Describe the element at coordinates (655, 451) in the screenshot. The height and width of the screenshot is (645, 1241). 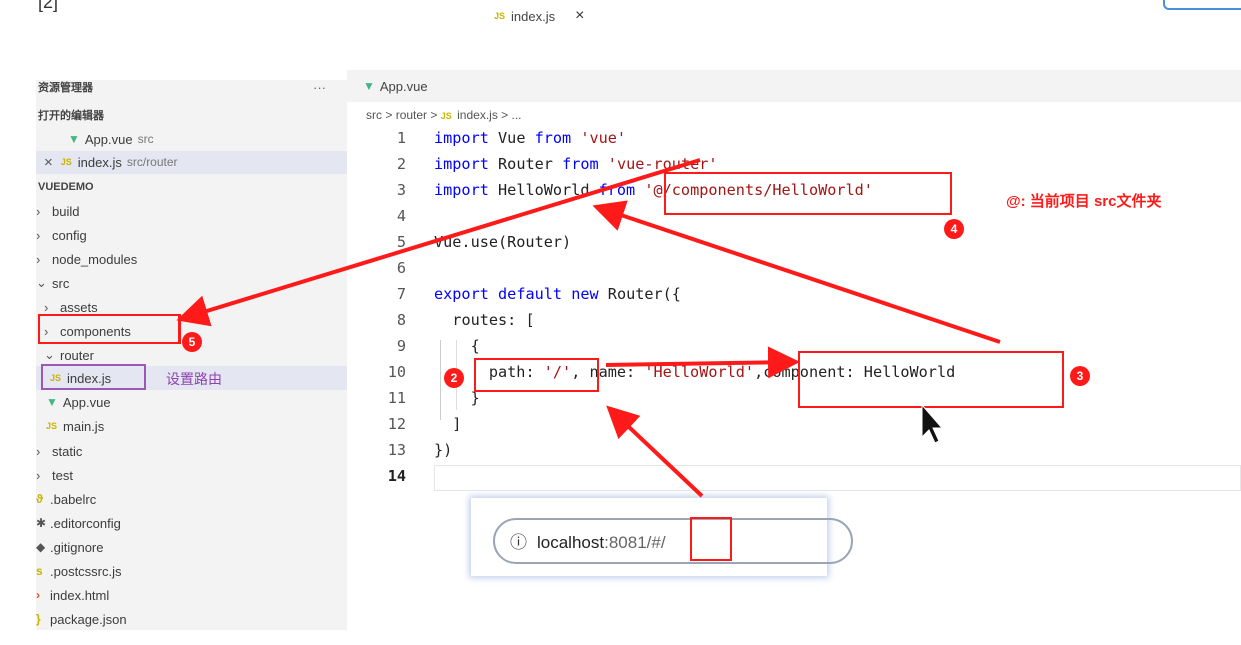
I see `arrow-url-to-path` at that location.